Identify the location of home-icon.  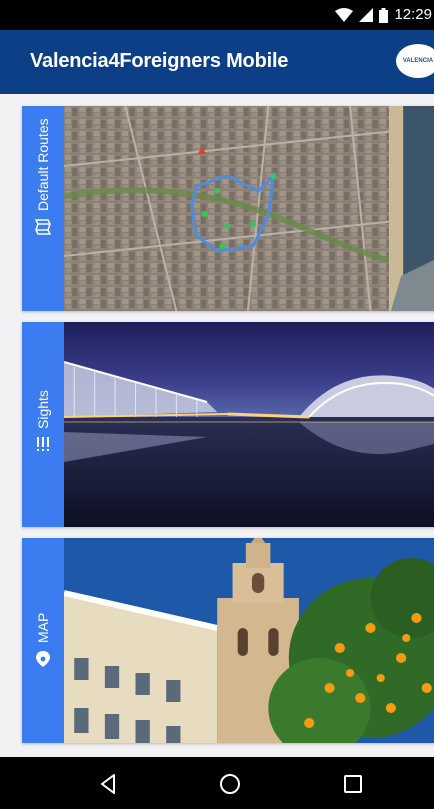
(230, 784).